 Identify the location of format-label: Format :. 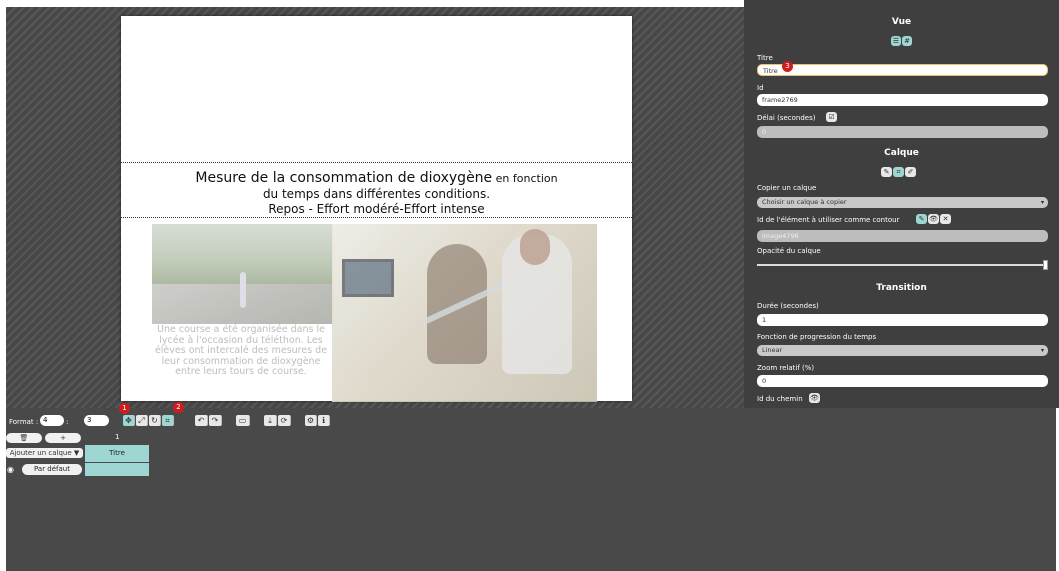
(24, 422).